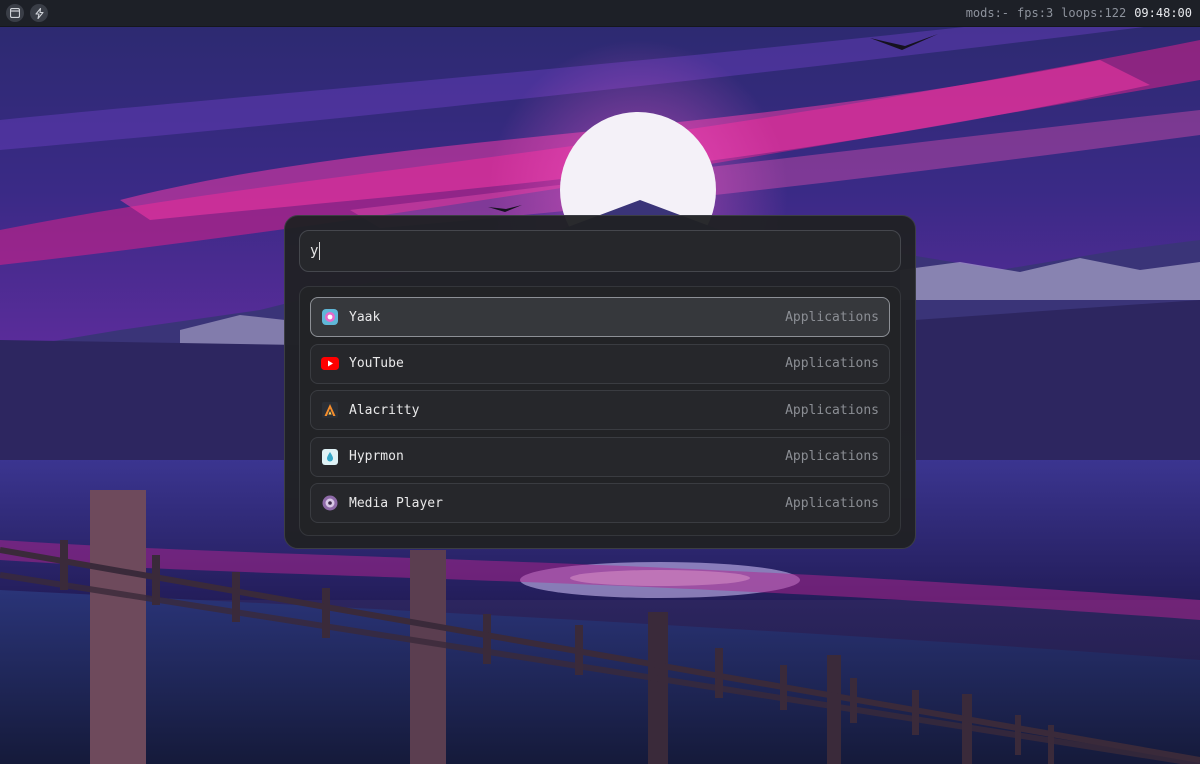 The image size is (1200, 764). I want to click on result-name: Alacritty, so click(384, 410).